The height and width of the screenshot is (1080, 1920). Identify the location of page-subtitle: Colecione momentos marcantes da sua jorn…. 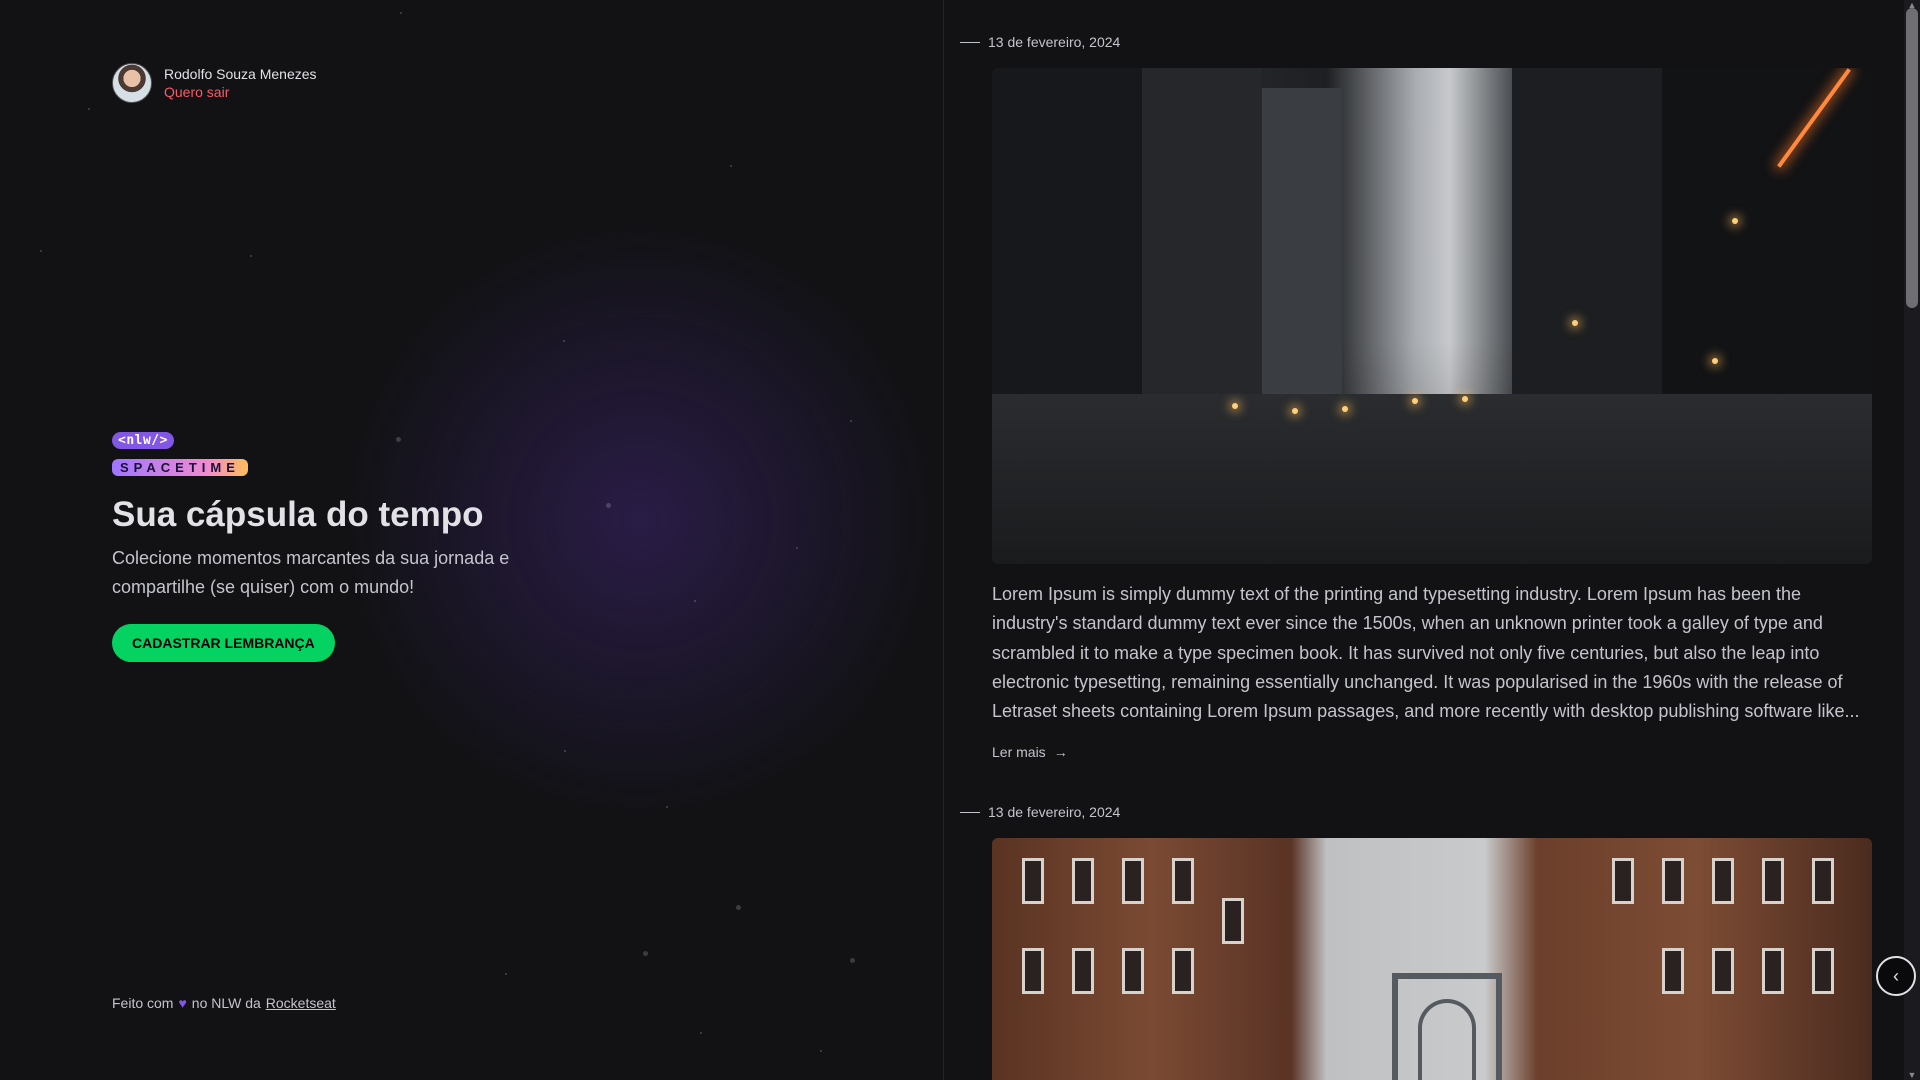
(311, 572).